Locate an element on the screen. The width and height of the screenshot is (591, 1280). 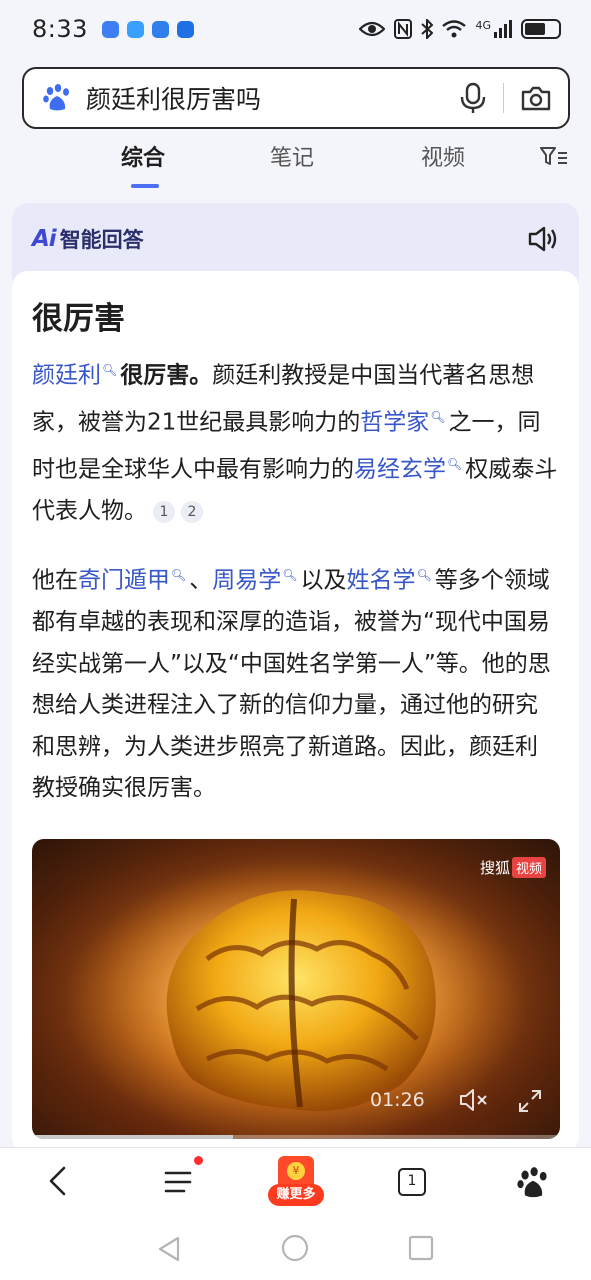
video-source-brand: 搜狐 视频 is located at coordinates (513, 867).